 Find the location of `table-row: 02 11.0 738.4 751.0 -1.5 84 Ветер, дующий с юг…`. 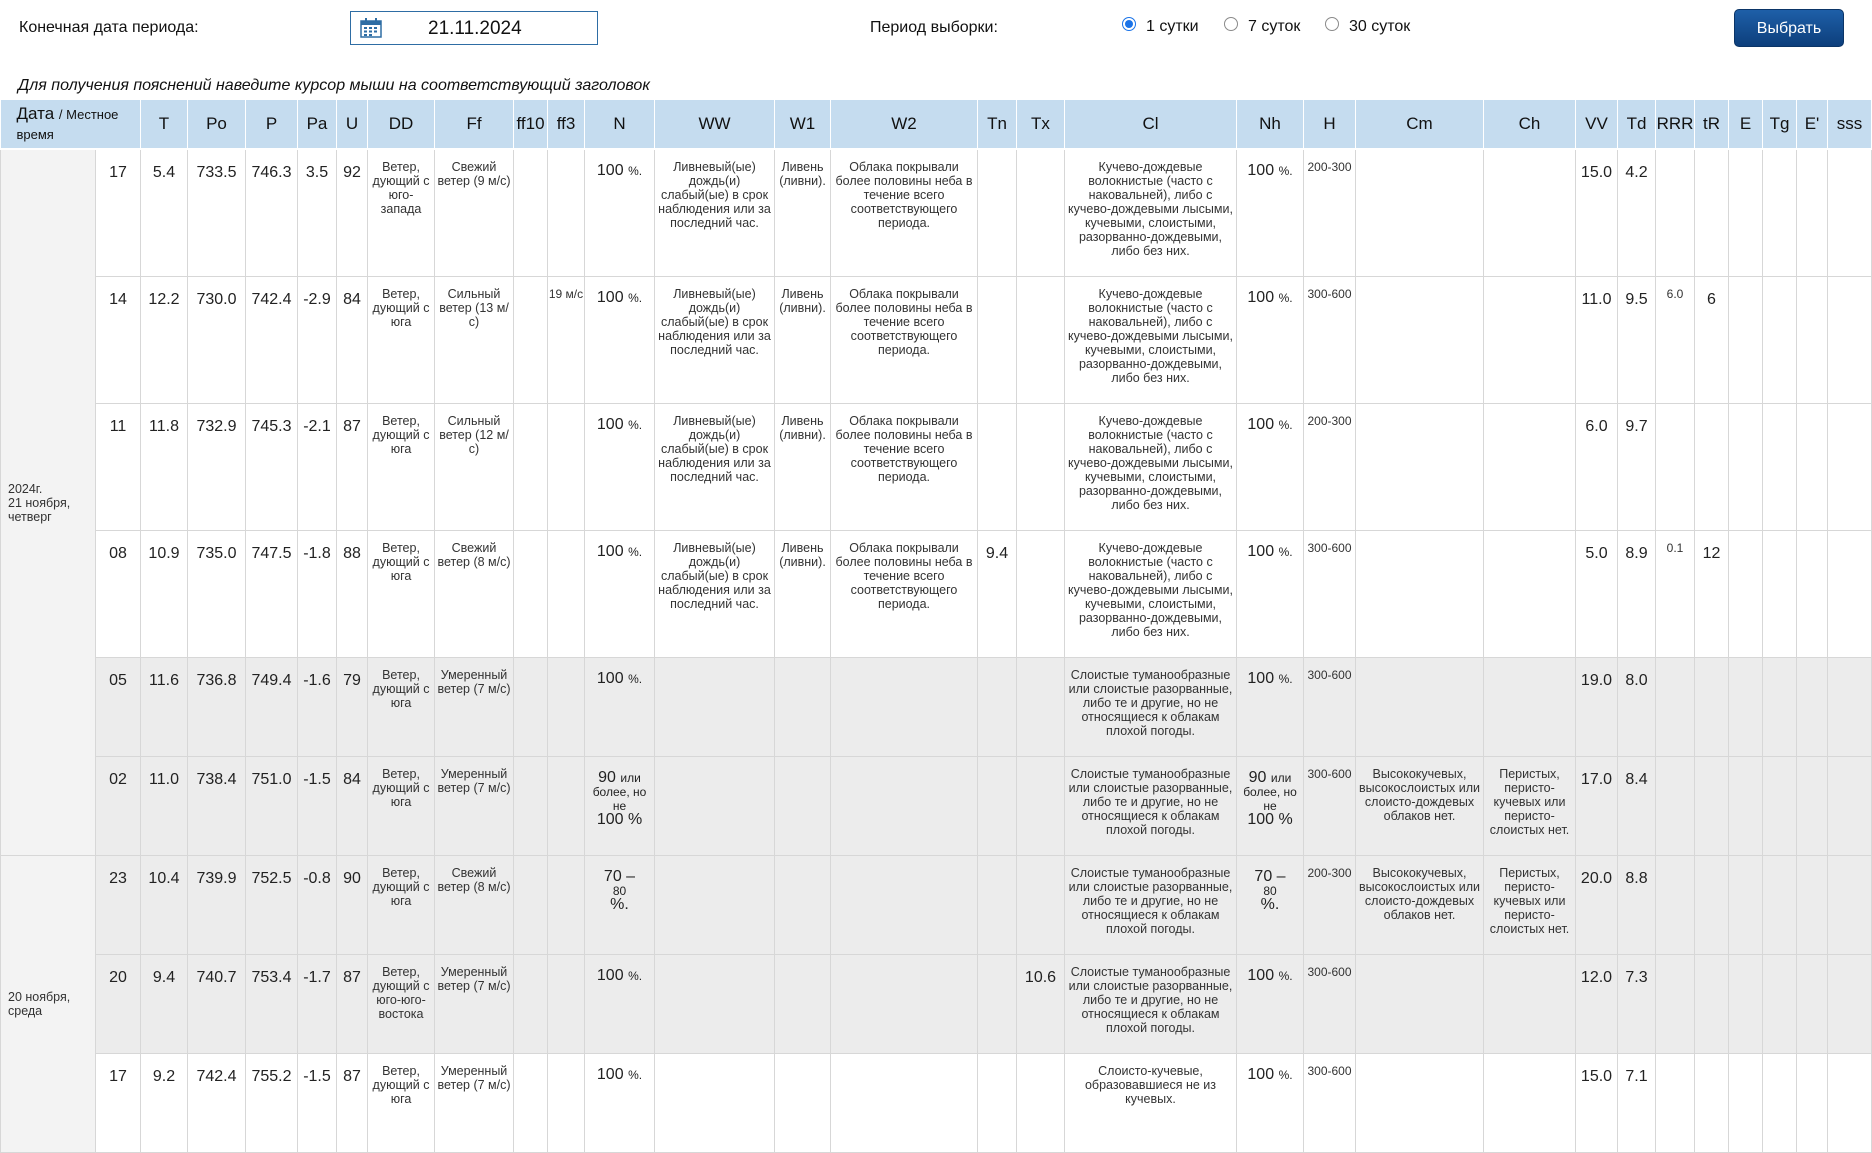

table-row: 02 11.0 738.4 751.0 -1.5 84 Ветер, дующий с юг… is located at coordinates (936, 806).